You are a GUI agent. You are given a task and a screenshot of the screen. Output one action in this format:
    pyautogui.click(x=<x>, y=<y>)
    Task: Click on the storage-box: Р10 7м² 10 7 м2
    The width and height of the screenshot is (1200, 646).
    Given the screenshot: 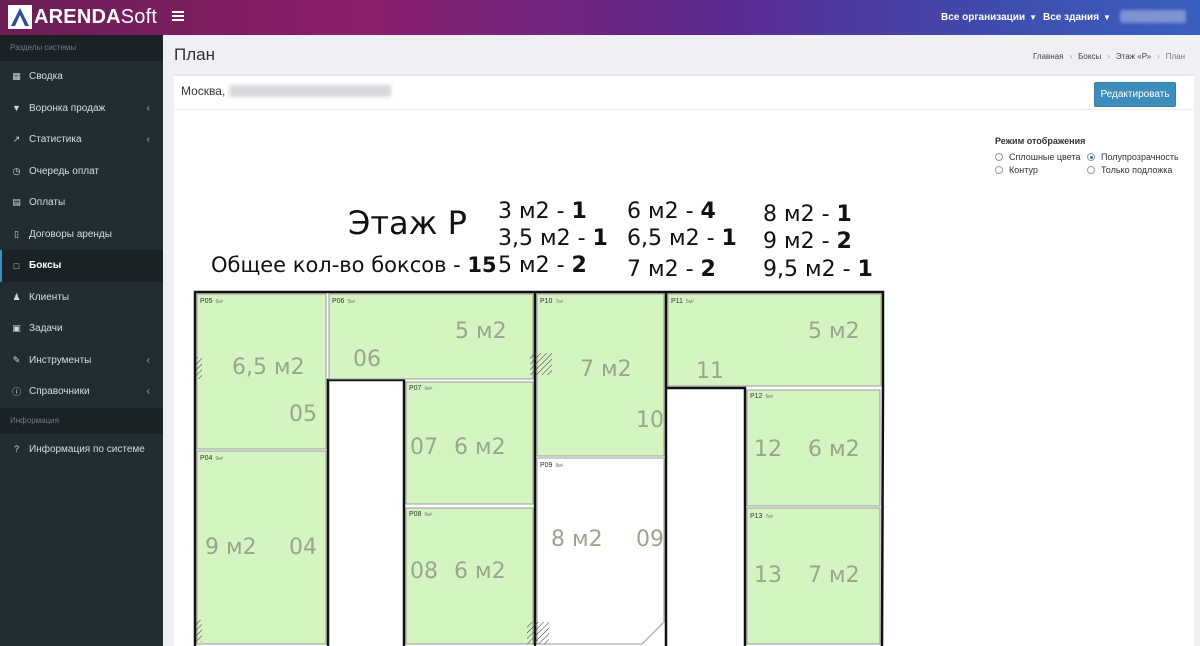 What is the action you would take?
    pyautogui.click(x=600, y=375)
    